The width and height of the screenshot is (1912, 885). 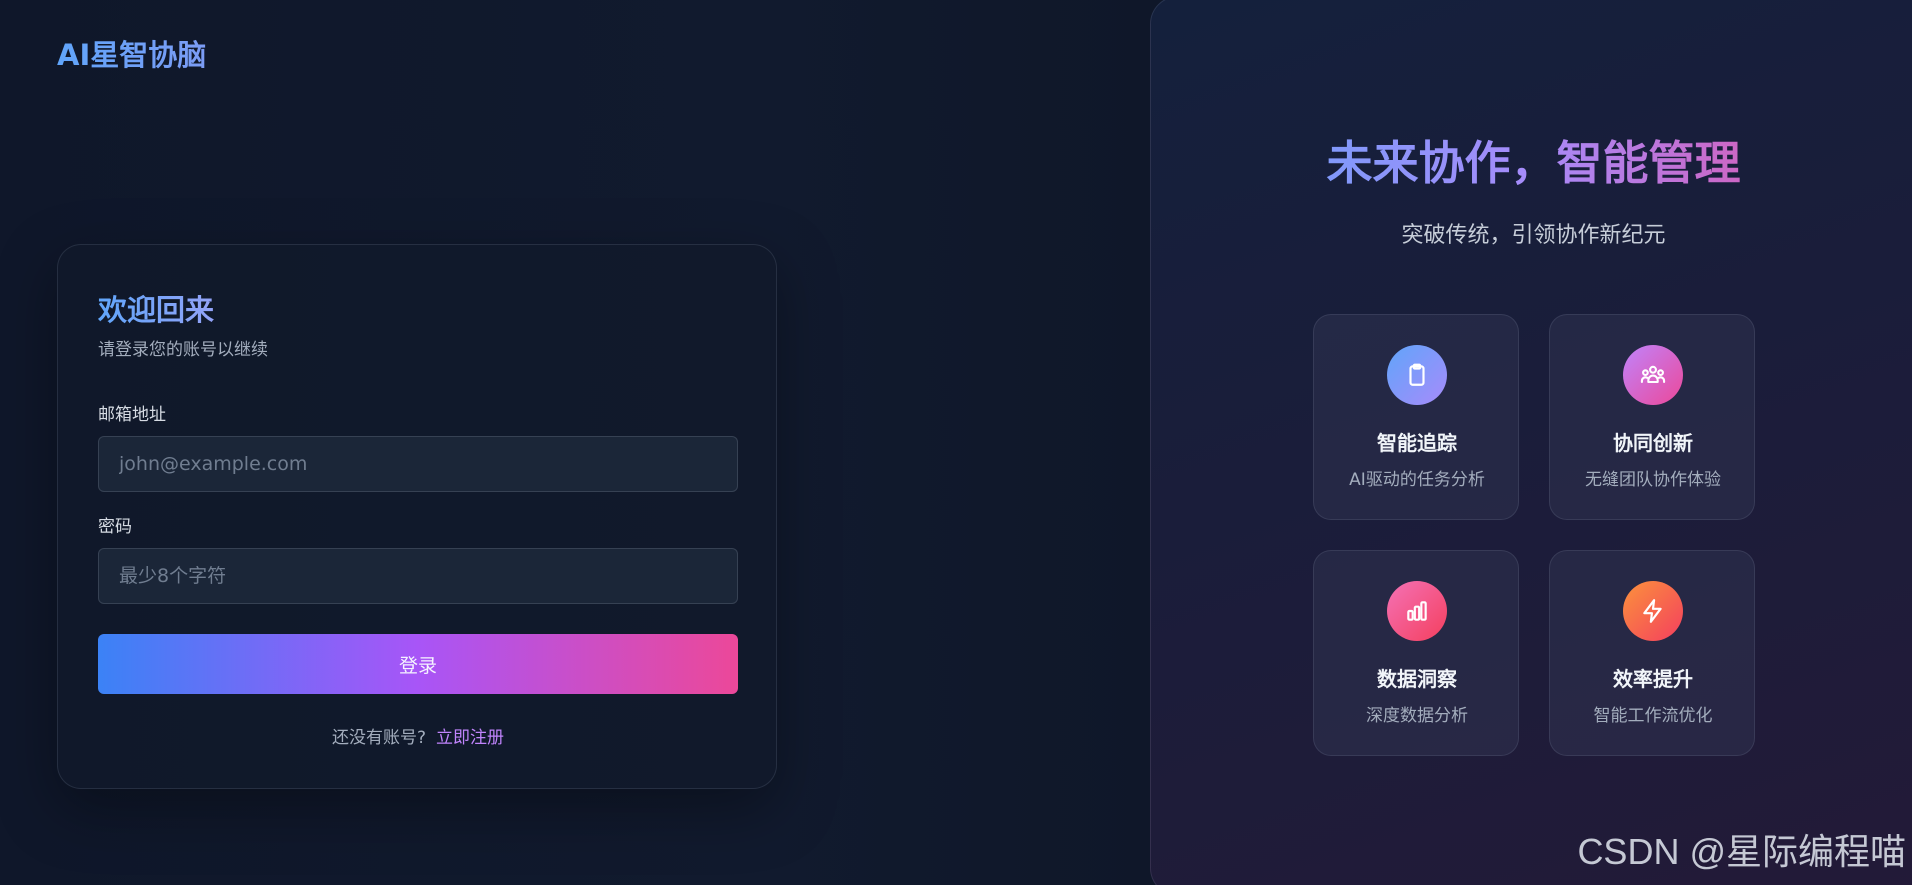 I want to click on signup-link: 立即注册, so click(x=470, y=738).